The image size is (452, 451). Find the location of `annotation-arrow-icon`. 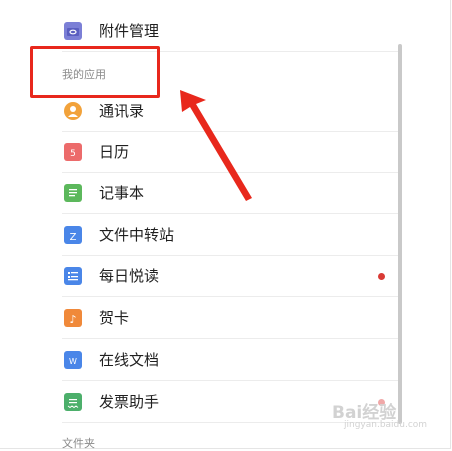

annotation-arrow-icon is located at coordinates (216, 145).